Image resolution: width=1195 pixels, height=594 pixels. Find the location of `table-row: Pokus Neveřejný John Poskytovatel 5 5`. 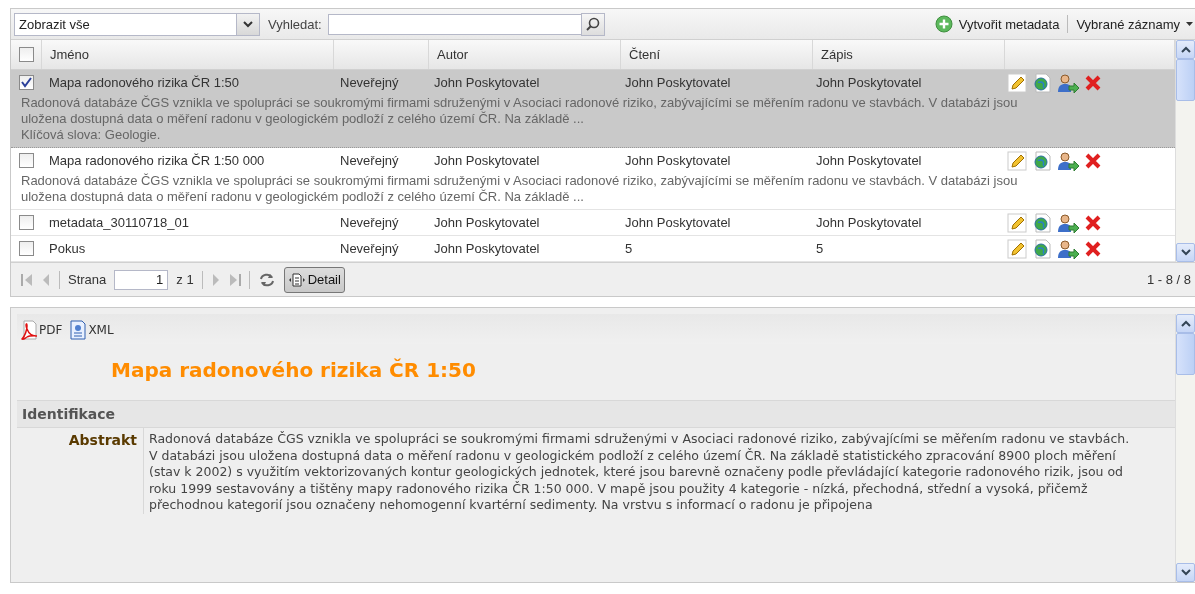

table-row: Pokus Neveřejný John Poskytovatel 5 5 is located at coordinates (593, 249).